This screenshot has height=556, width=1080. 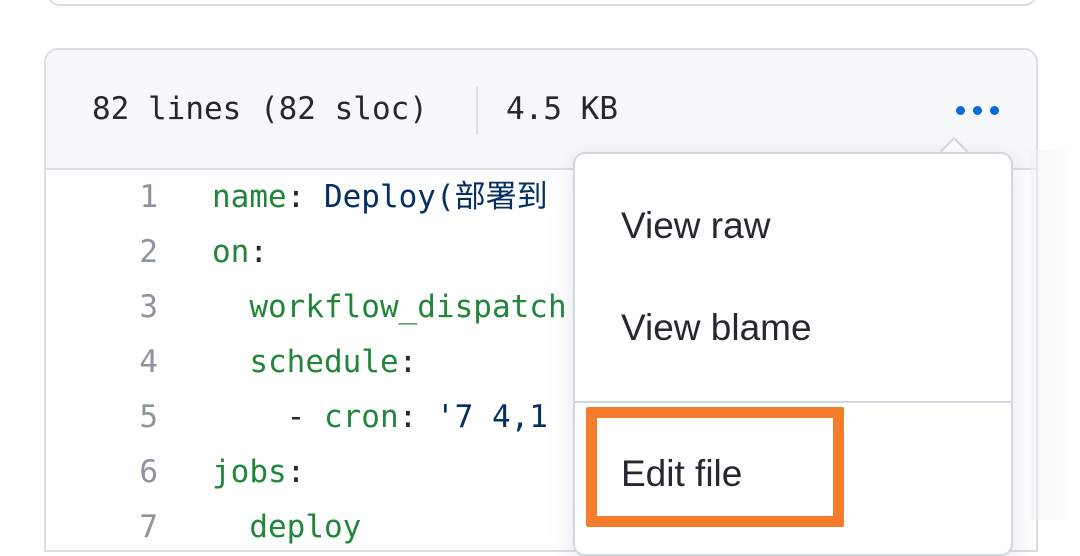 I want to click on view-raw-item: View raw, so click(x=695, y=226).